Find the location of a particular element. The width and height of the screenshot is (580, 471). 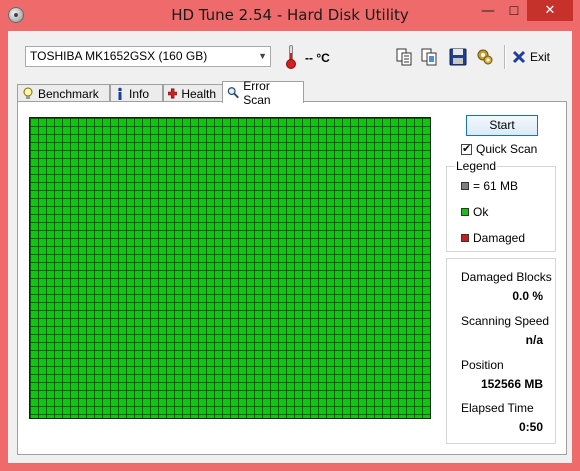

elapsed-time-label: Elapsed Time is located at coordinates (497, 408).